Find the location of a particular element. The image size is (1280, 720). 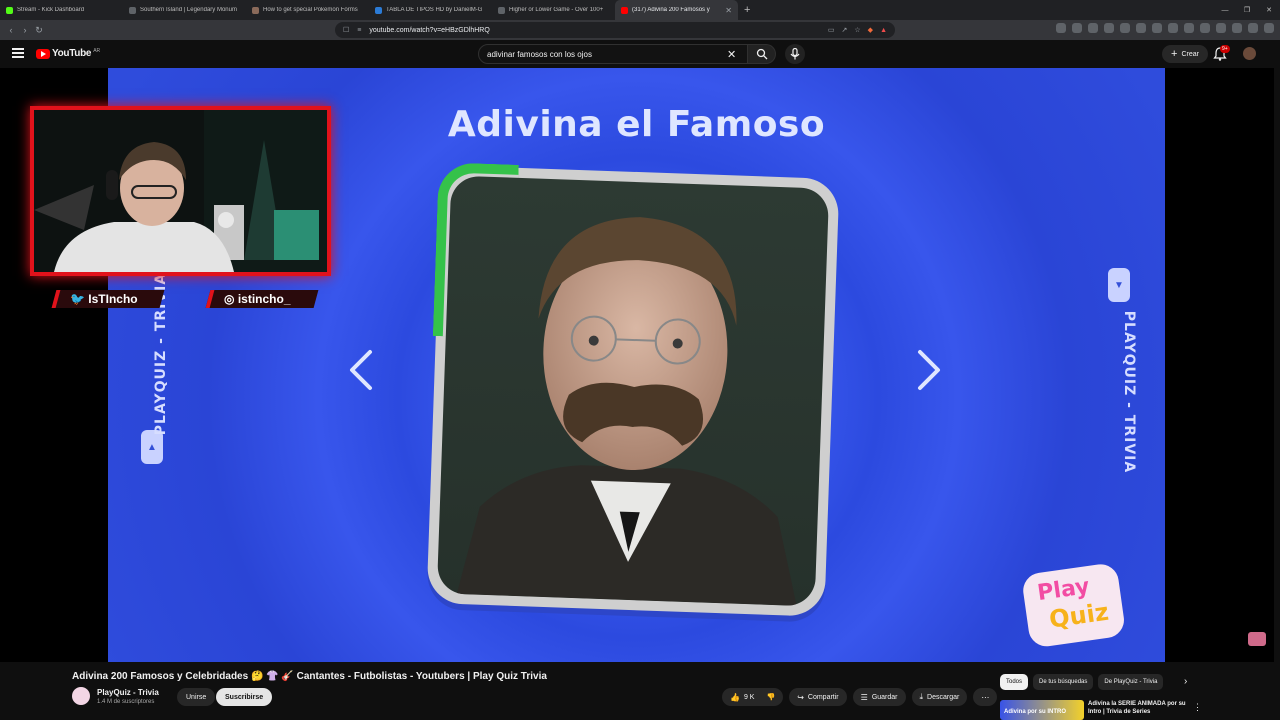

create-button: + Crear is located at coordinates (1185, 54).